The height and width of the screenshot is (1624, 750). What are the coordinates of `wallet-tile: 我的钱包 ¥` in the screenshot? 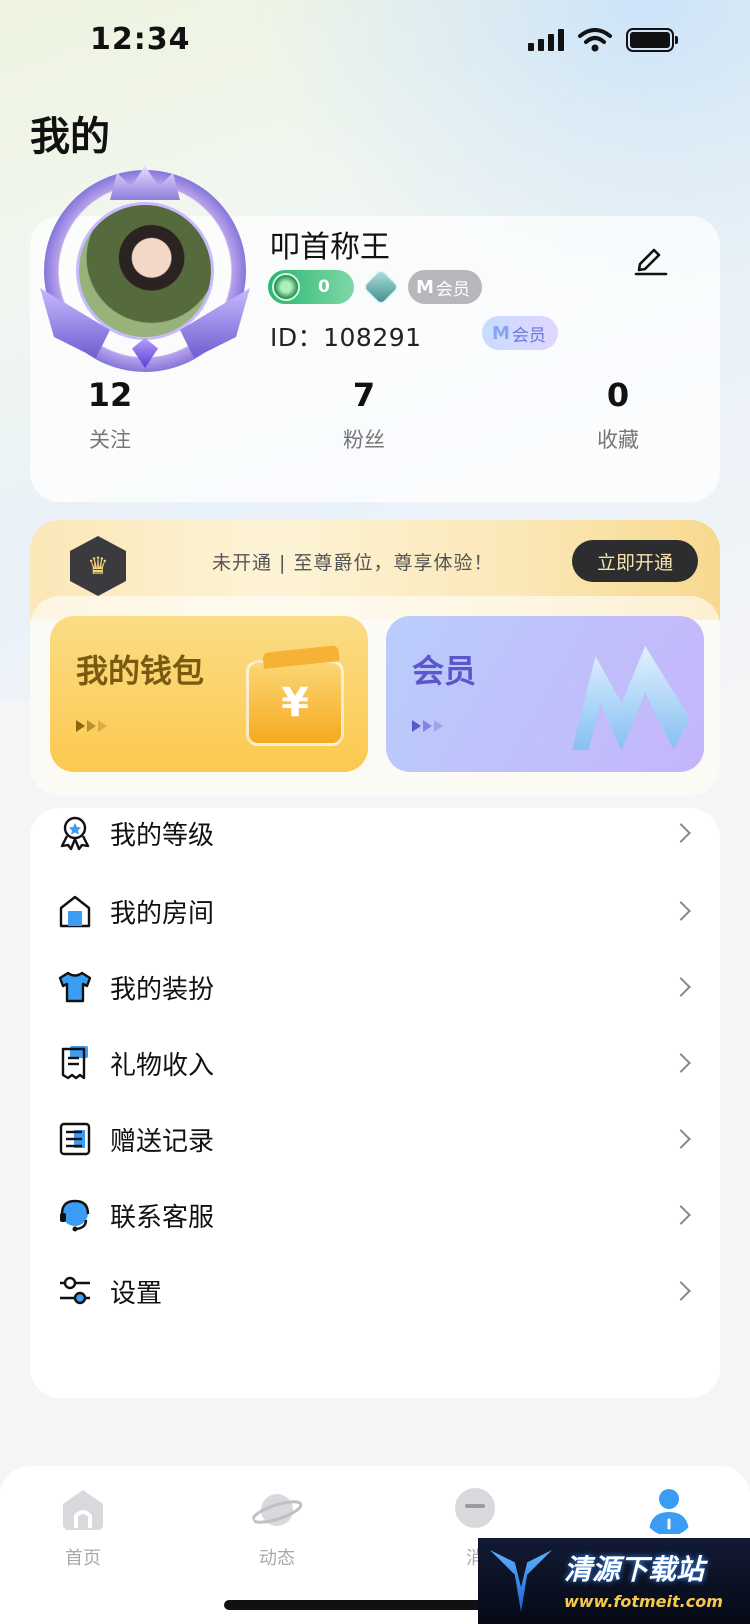 It's located at (209, 694).